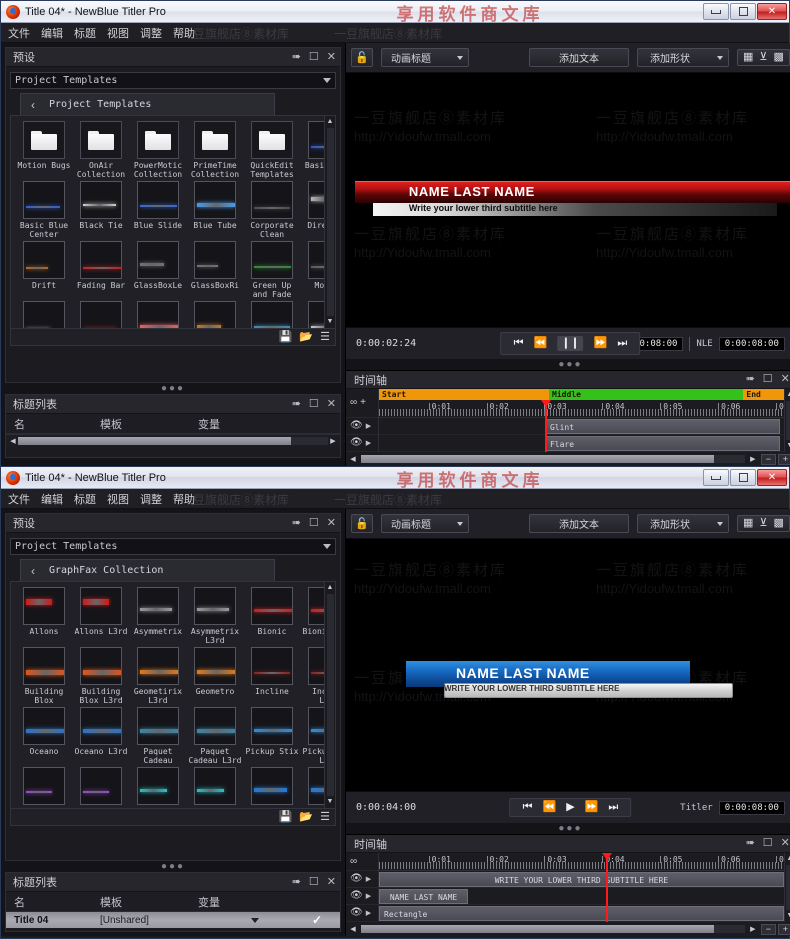  I want to click on close-button: ✕, so click(772, 477).